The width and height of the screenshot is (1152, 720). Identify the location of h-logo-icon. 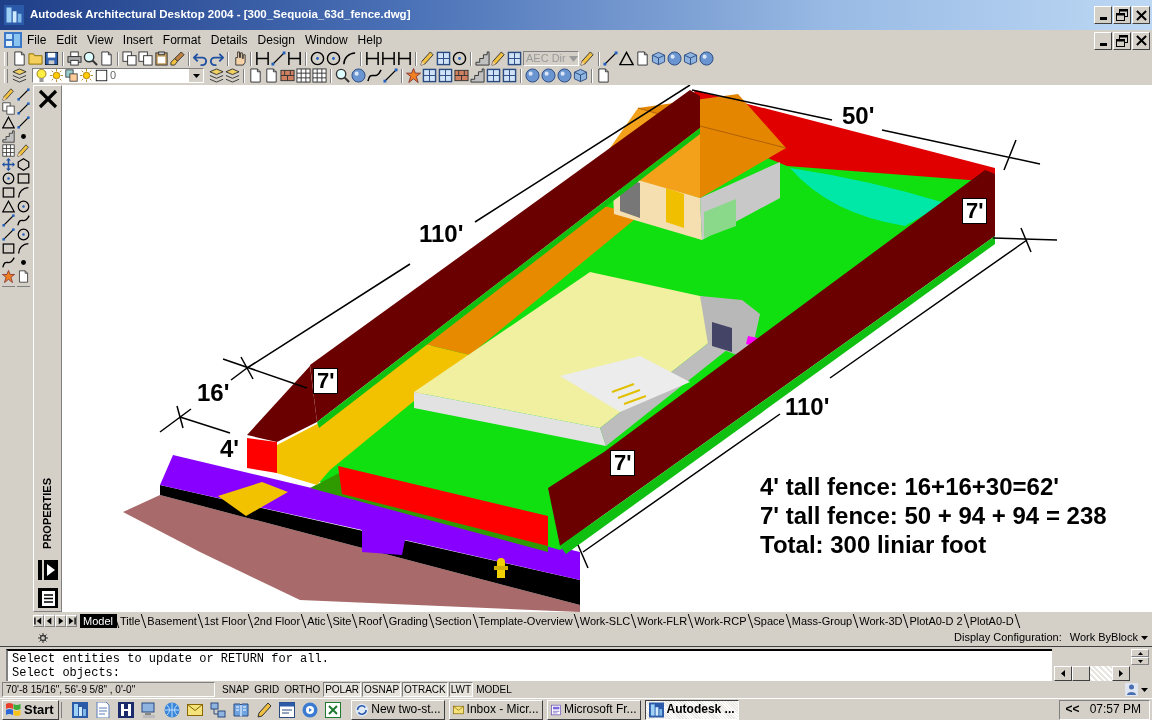
(125, 709).